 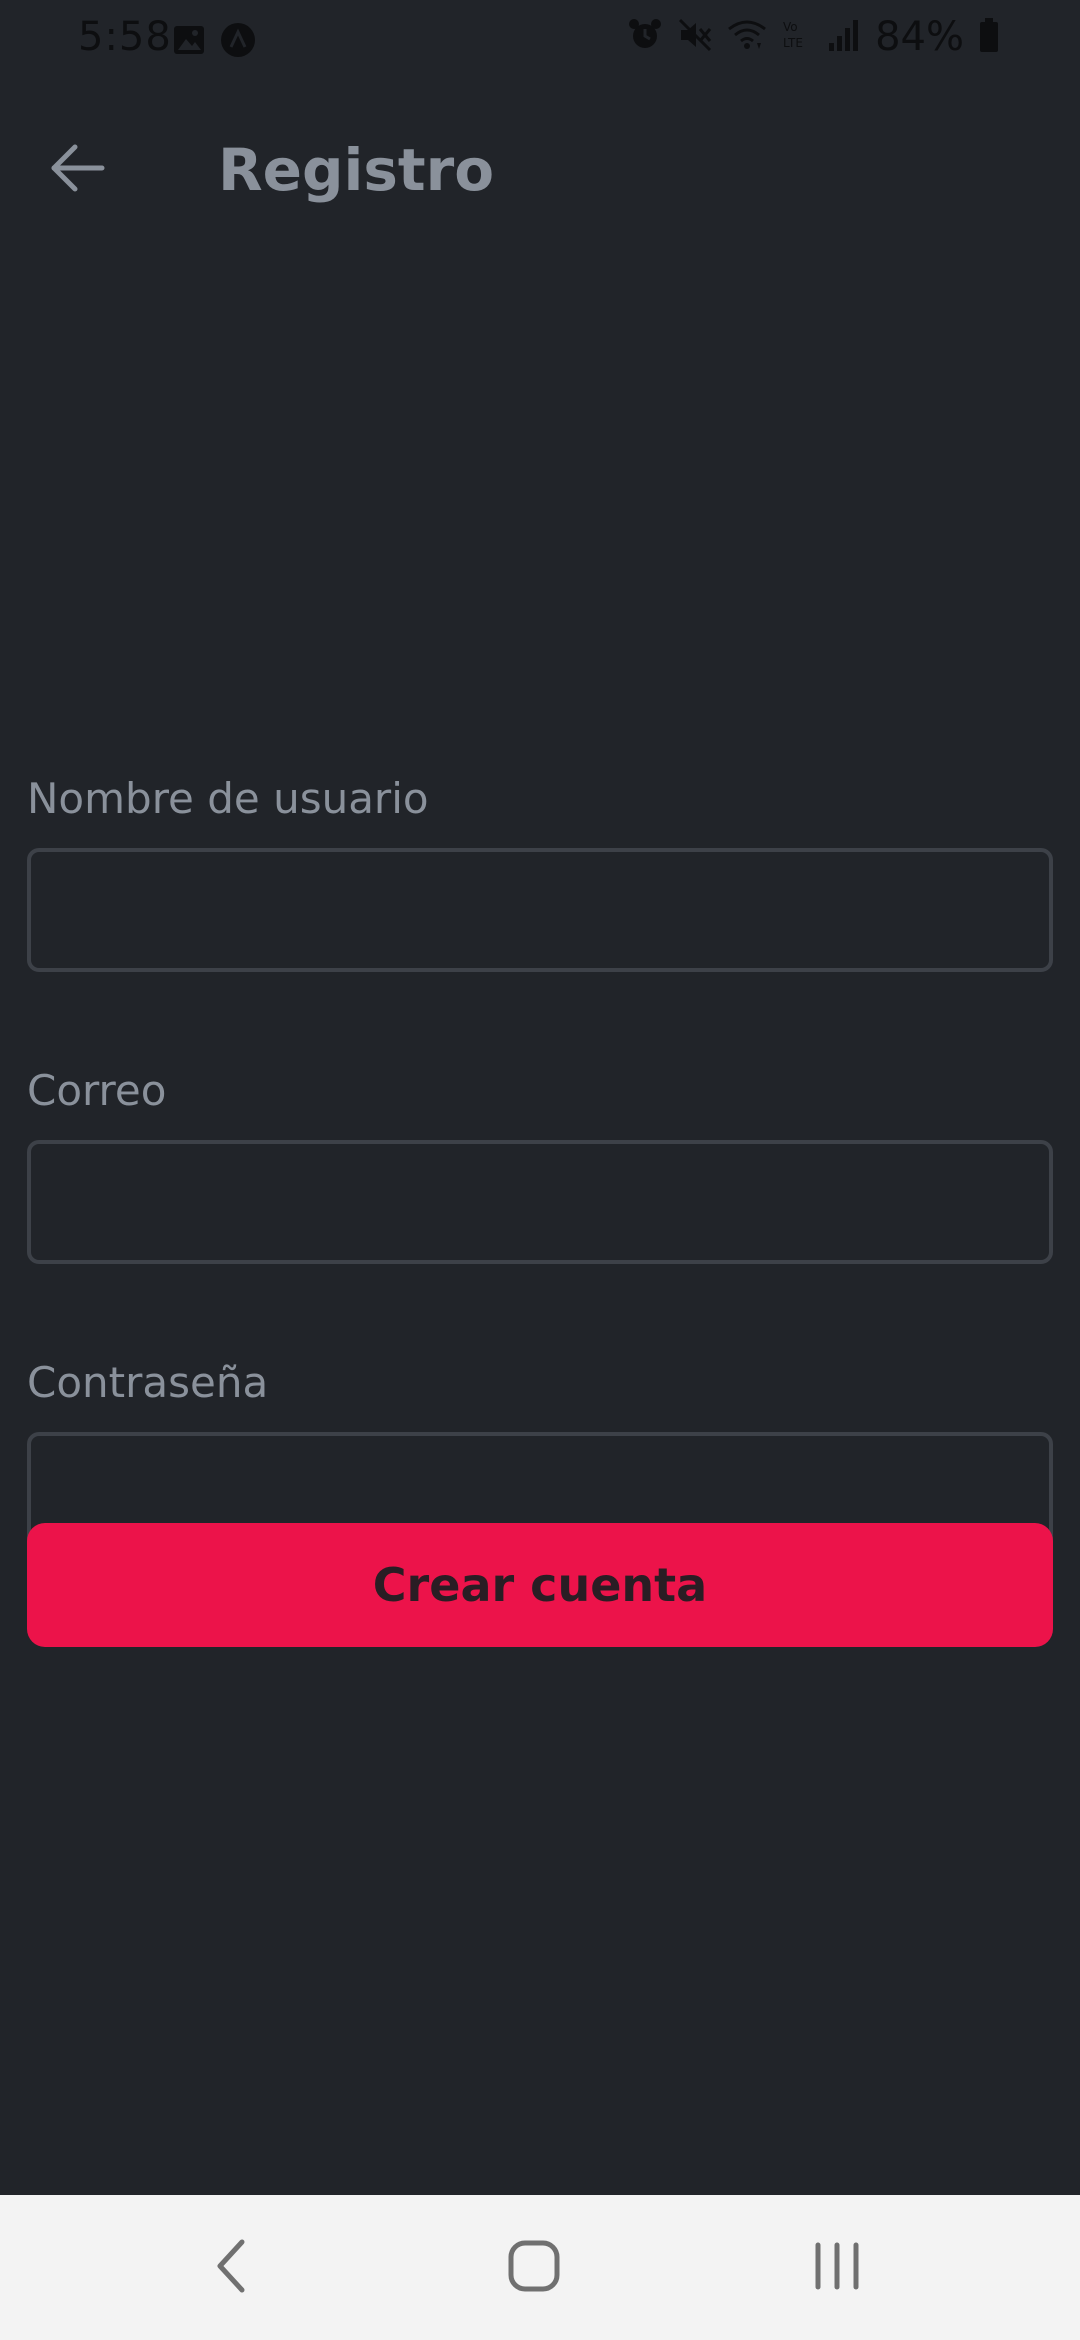 I want to click on back-button, so click(x=78, y=170).